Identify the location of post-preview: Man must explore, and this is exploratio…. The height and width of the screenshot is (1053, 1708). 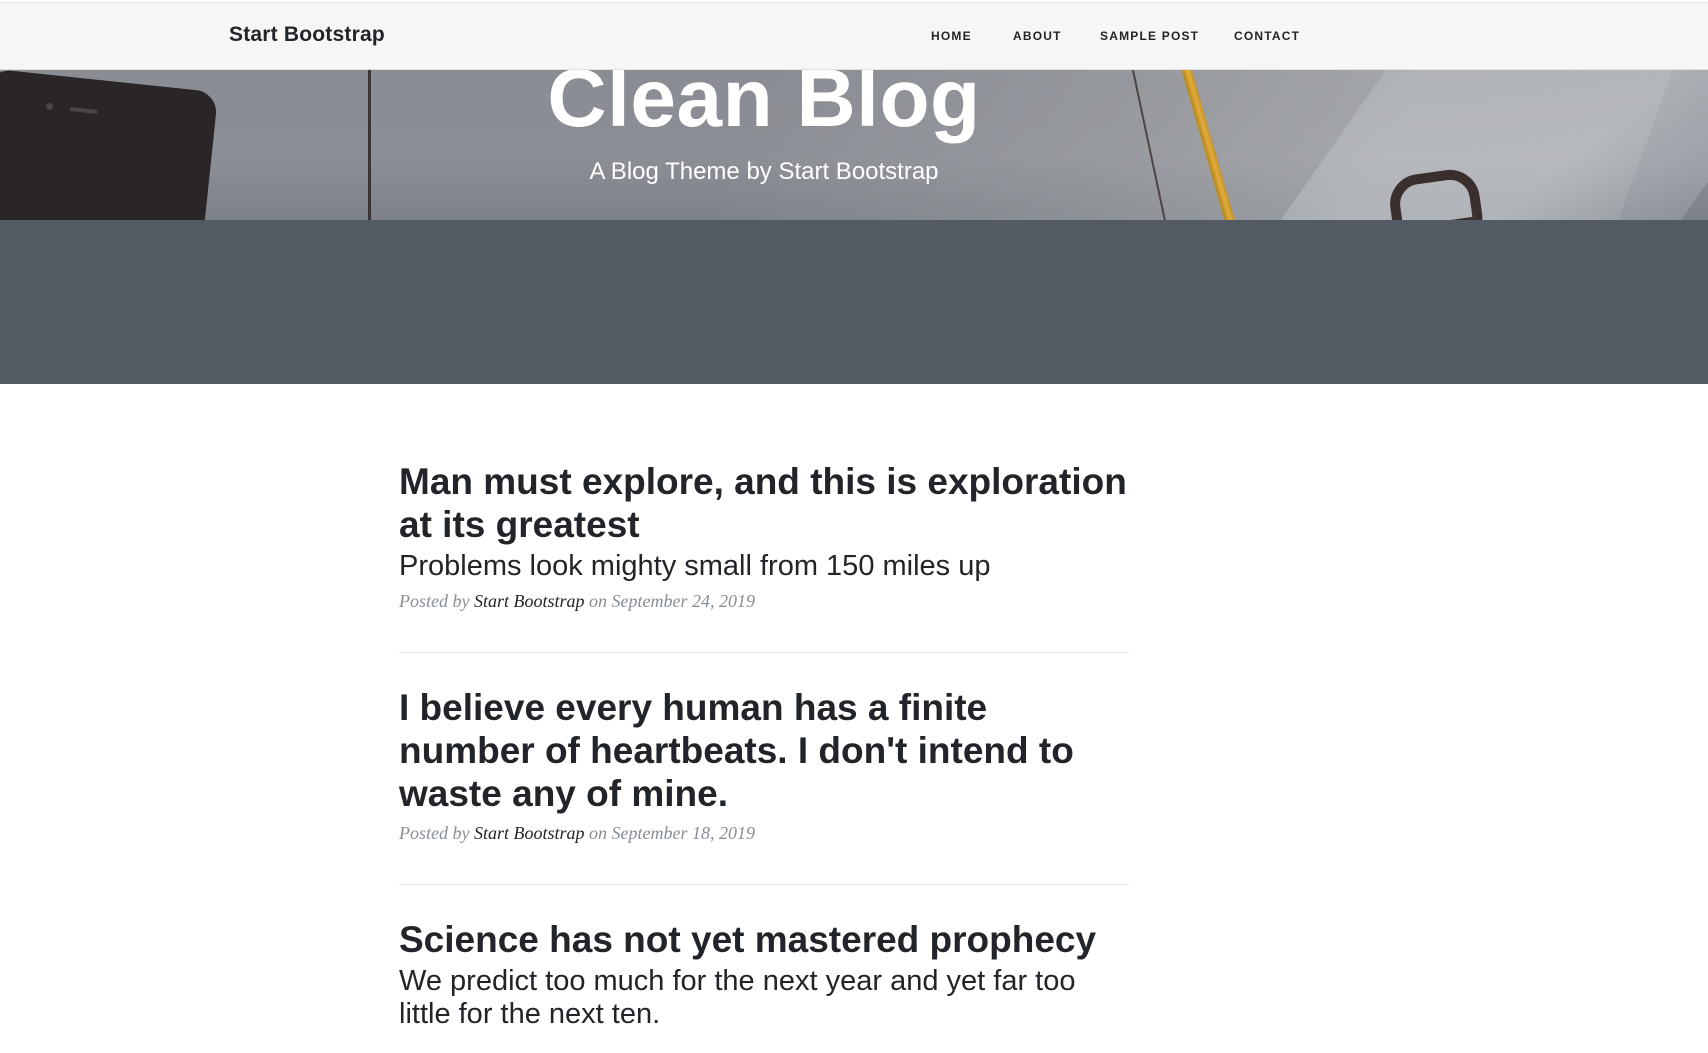
(764, 556).